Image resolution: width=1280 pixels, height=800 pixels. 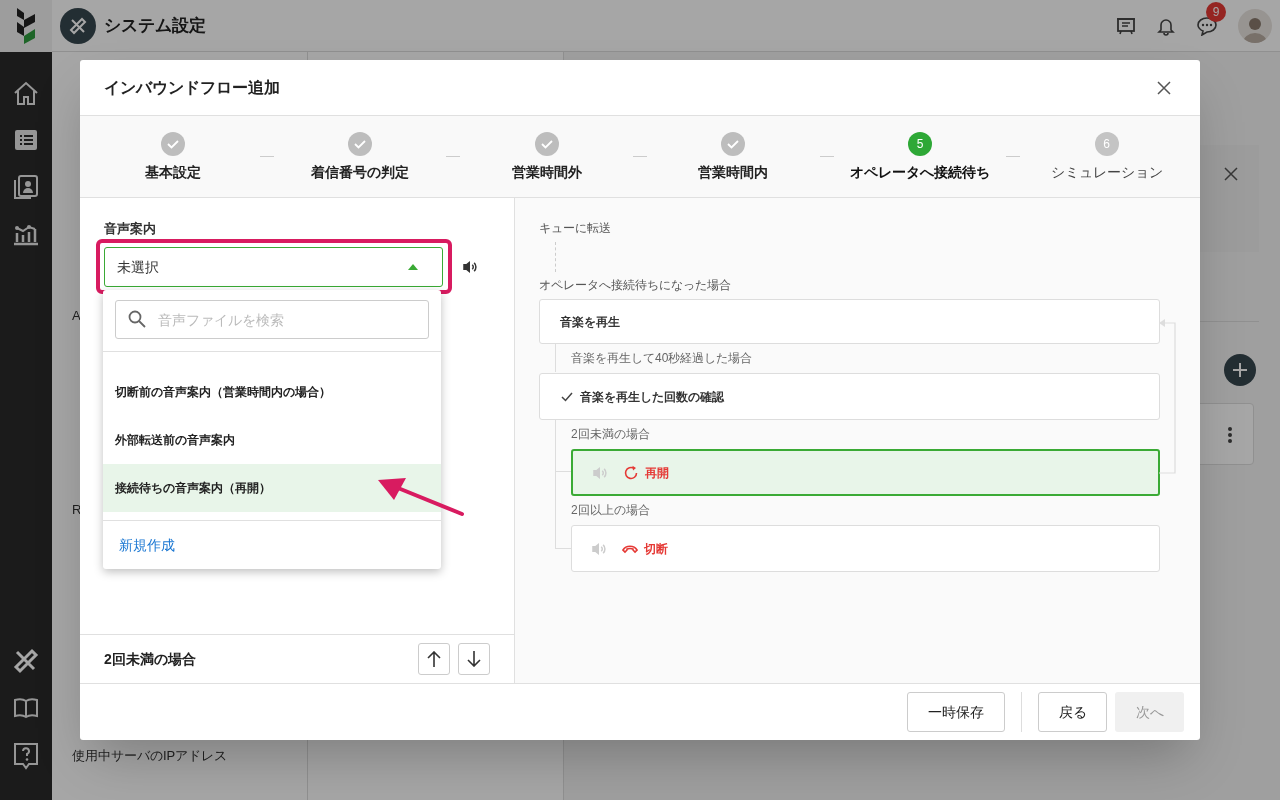 What do you see at coordinates (630, 548) in the screenshot?
I see `hang-up-icon` at bounding box center [630, 548].